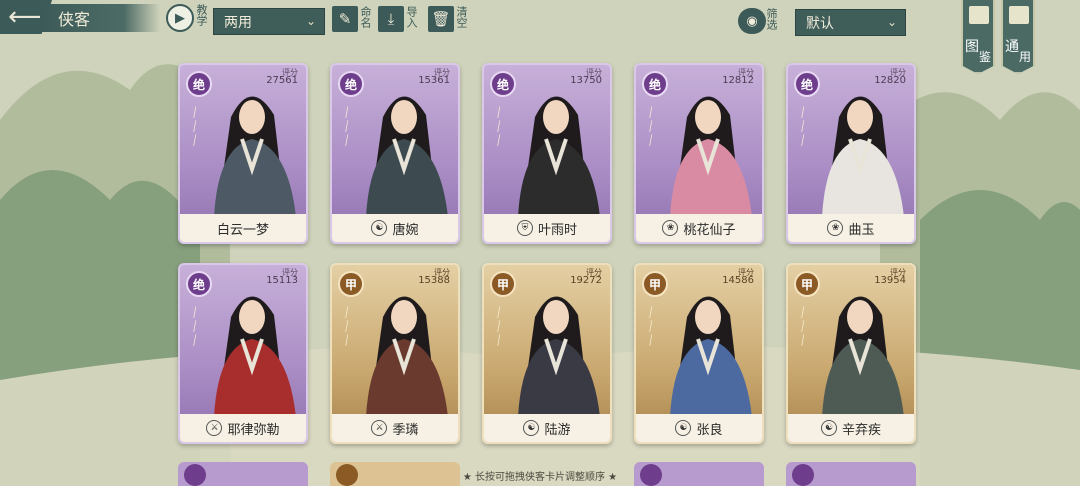  What do you see at coordinates (586, 80) in the screenshot?
I see `score-value: 13750` at bounding box center [586, 80].